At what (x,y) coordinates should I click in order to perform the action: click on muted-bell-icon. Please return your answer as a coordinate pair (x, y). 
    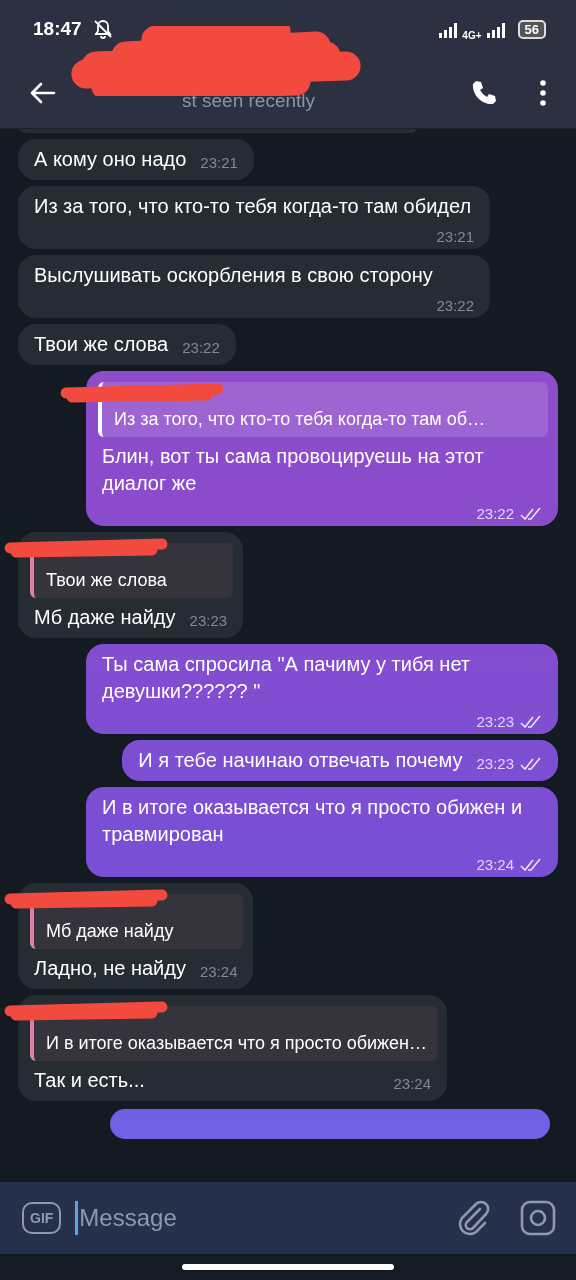
    Looking at the image, I should click on (102, 29).